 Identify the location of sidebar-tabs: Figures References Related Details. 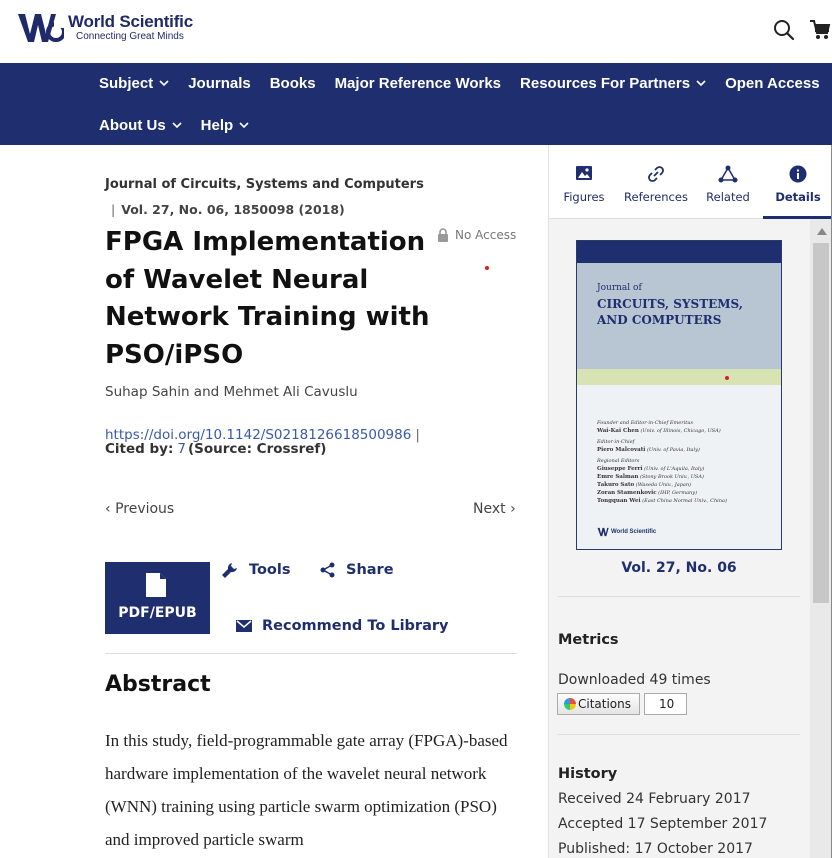
(690, 182).